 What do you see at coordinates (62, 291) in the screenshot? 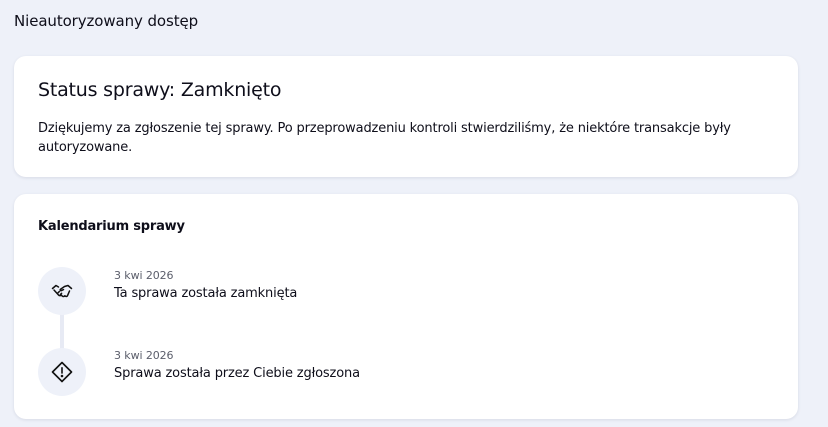
I see `handshake-icon` at bounding box center [62, 291].